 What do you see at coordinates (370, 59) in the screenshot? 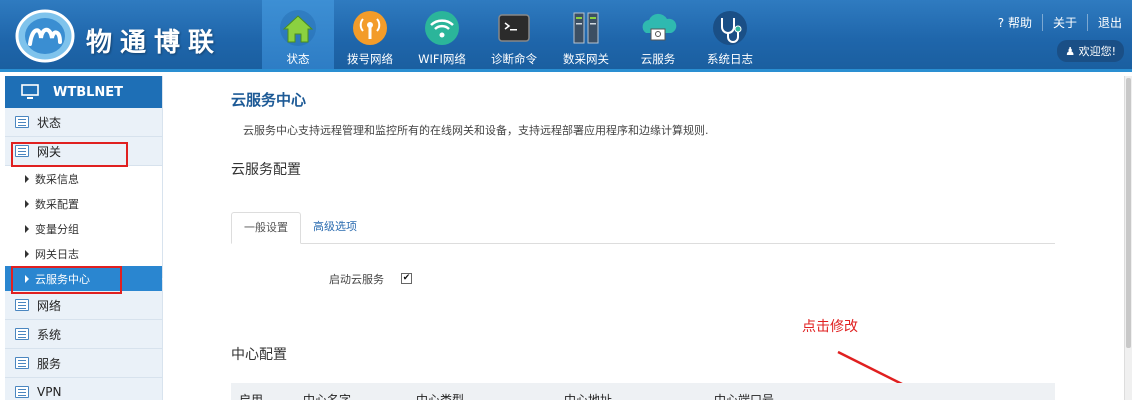
I see `nav-dialup-label: 拨号网络` at bounding box center [370, 59].